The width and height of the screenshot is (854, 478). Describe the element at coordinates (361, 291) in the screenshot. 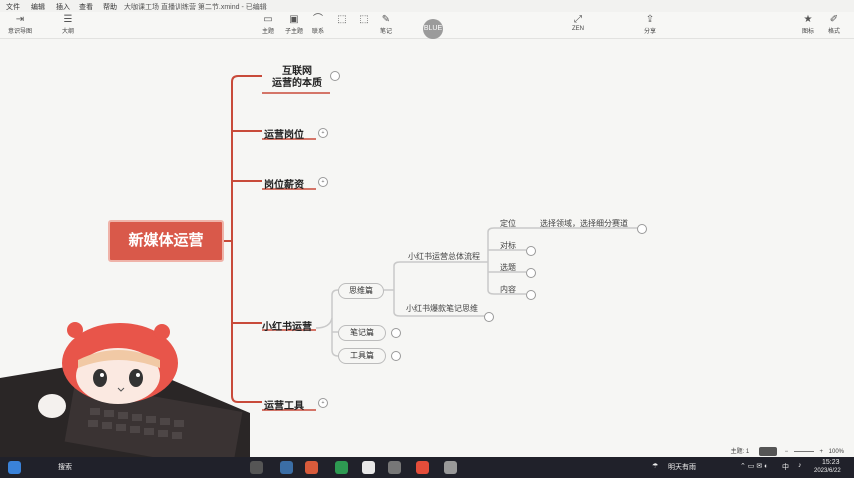

I see `pill-thinking: 思维篇` at that location.